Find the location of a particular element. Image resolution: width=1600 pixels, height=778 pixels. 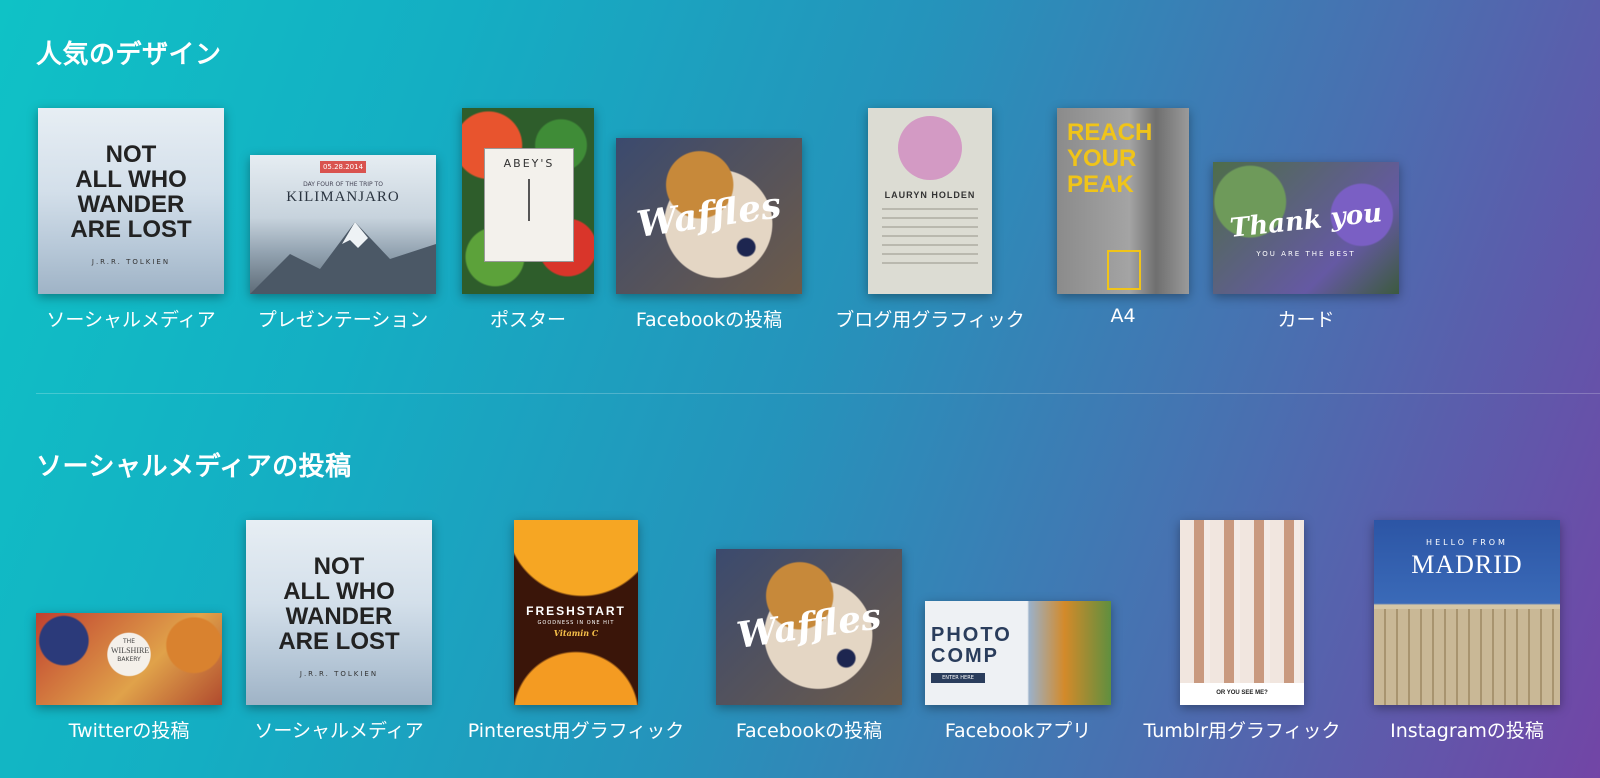

thumbnail-image: ABEY'S is located at coordinates (528, 201).